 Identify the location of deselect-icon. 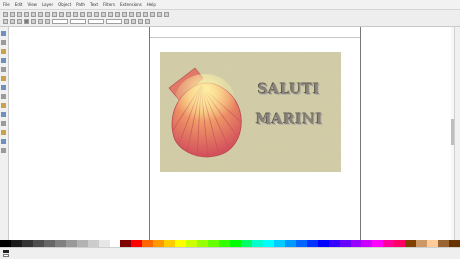
(19, 21).